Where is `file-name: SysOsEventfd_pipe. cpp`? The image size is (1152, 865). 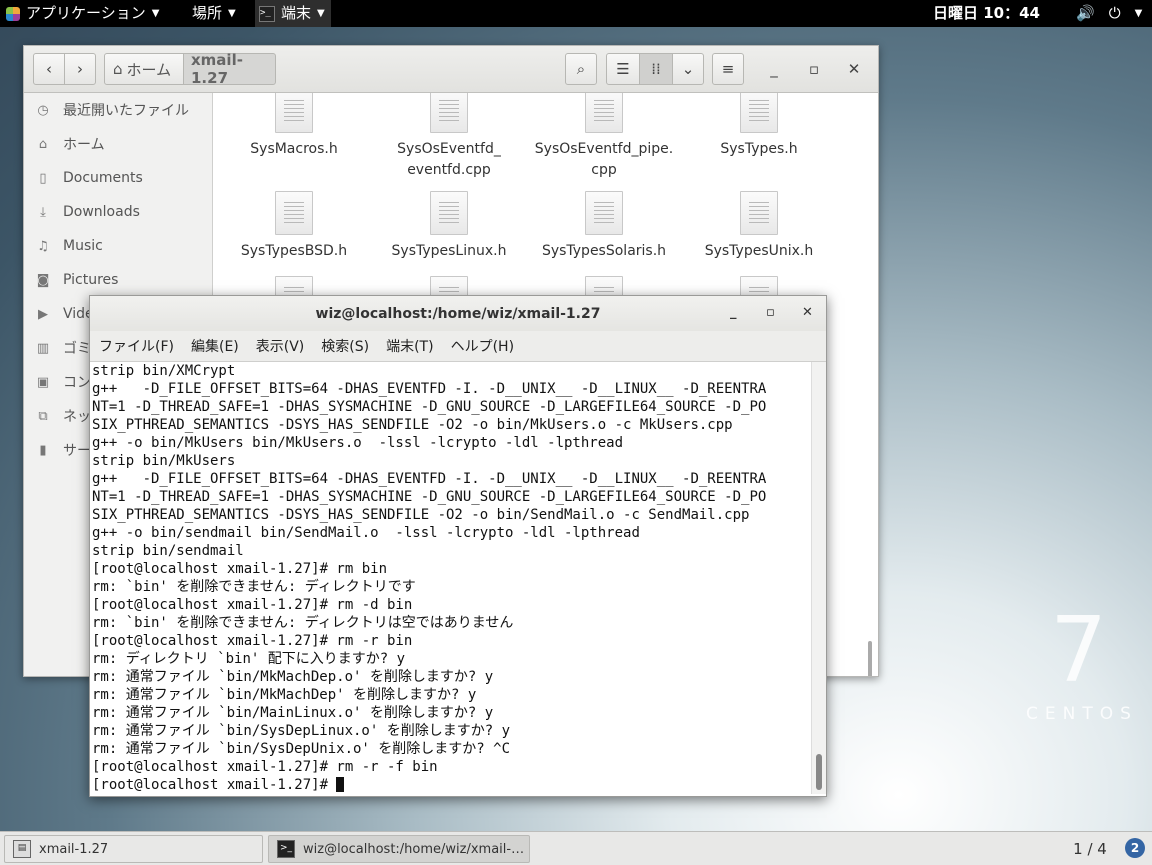 file-name: SysOsEventfd_pipe. cpp is located at coordinates (604, 159).